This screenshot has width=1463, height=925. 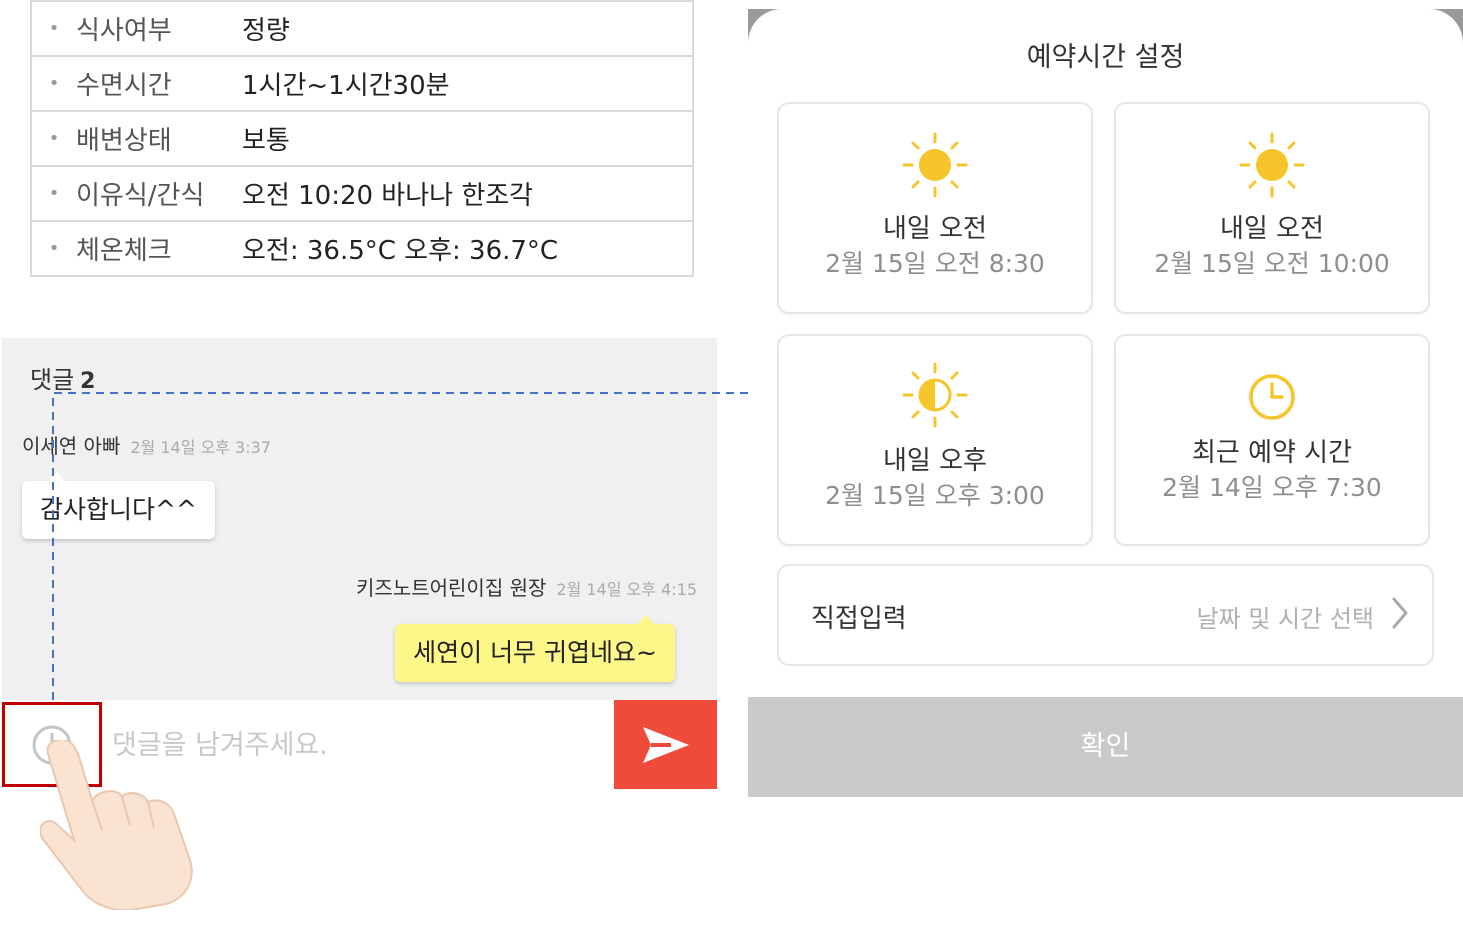 What do you see at coordinates (118, 505) in the screenshot?
I see `comment-bubble: 감사합니다^^` at bounding box center [118, 505].